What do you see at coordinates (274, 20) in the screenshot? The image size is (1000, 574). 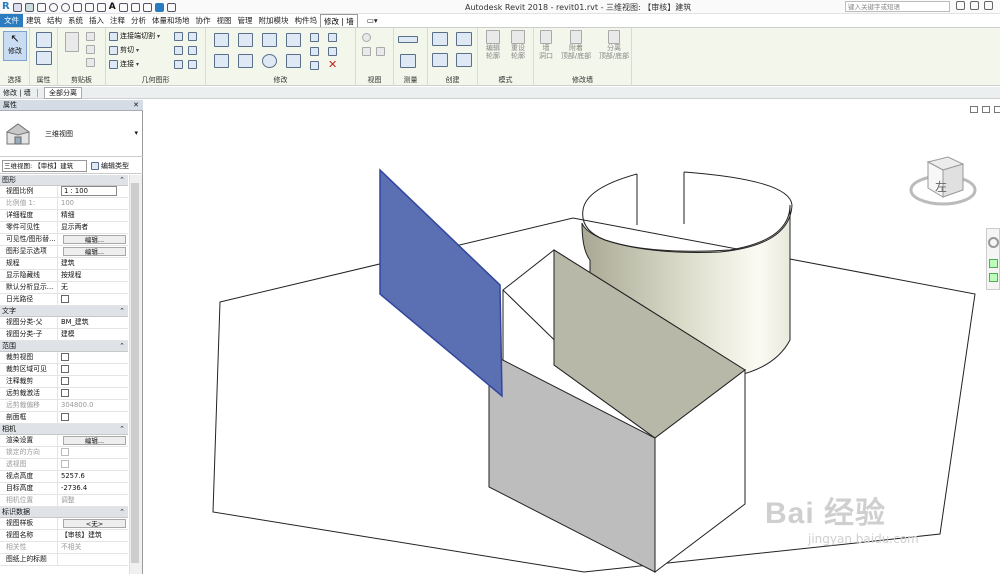 I see `tab-addins: 附加模块` at bounding box center [274, 20].